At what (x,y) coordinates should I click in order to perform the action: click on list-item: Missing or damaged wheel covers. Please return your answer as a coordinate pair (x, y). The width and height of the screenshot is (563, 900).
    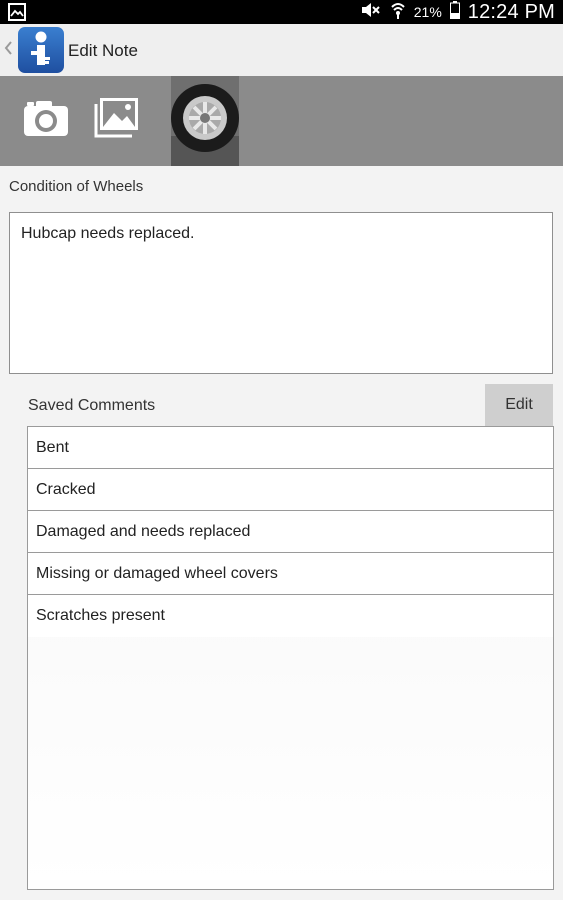
    Looking at the image, I should click on (290, 574).